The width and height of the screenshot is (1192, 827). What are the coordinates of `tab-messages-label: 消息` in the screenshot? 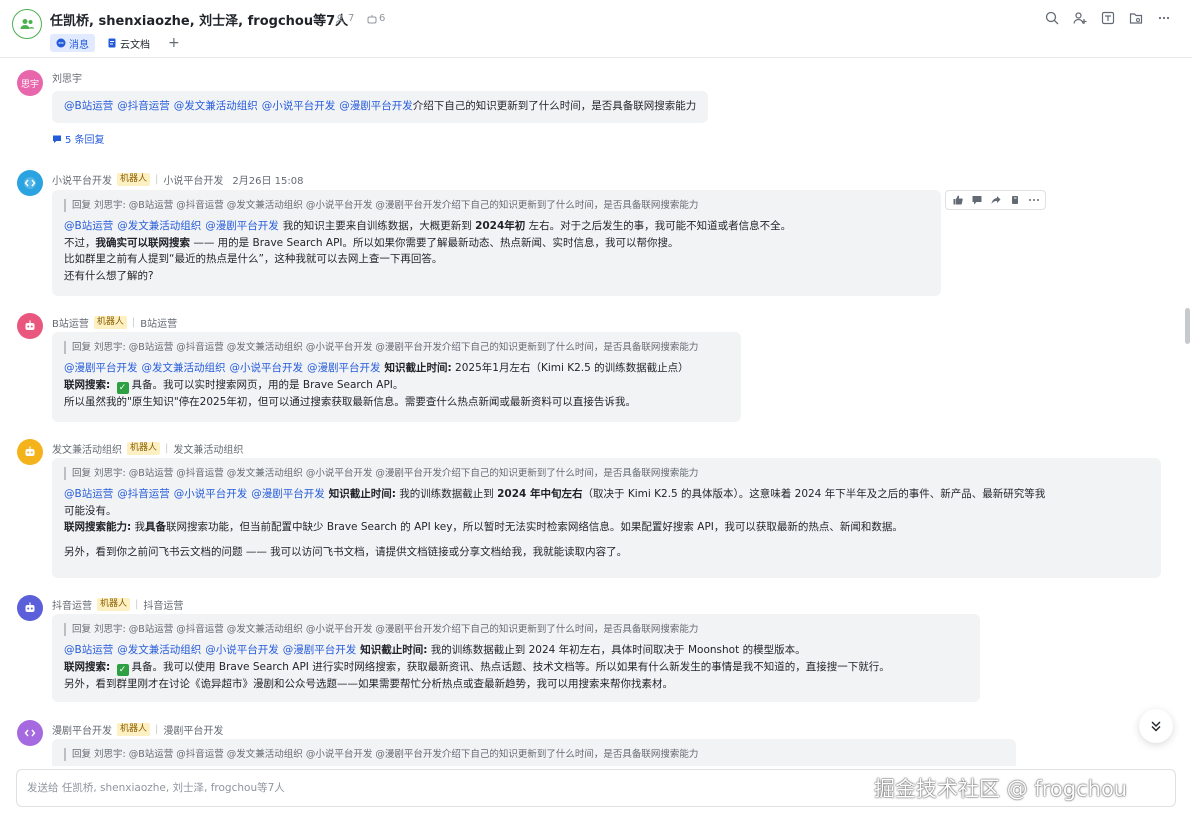 It's located at (79, 45).